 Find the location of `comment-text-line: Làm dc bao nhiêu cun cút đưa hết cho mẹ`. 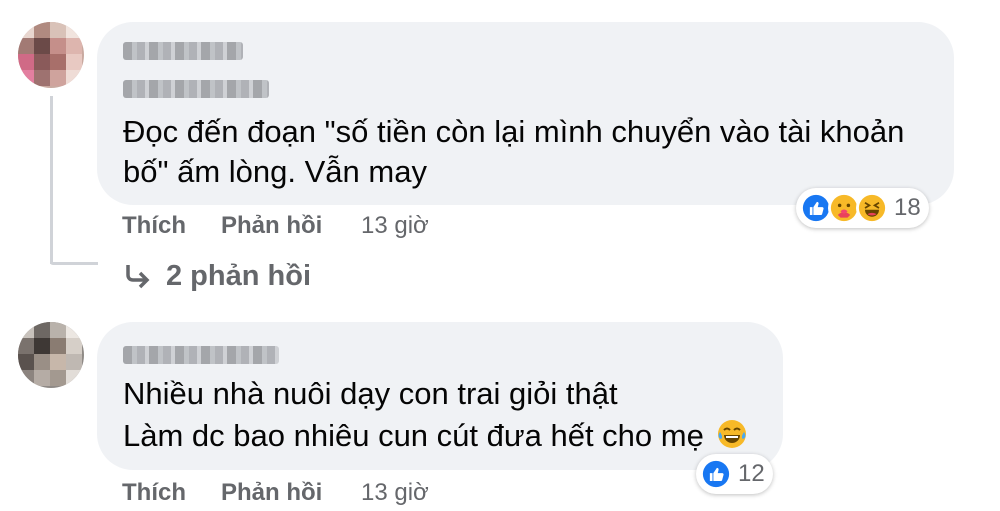

comment-text-line: Làm dc bao nhiêu cun cút đưa hết cho mẹ is located at coordinates (413, 435).